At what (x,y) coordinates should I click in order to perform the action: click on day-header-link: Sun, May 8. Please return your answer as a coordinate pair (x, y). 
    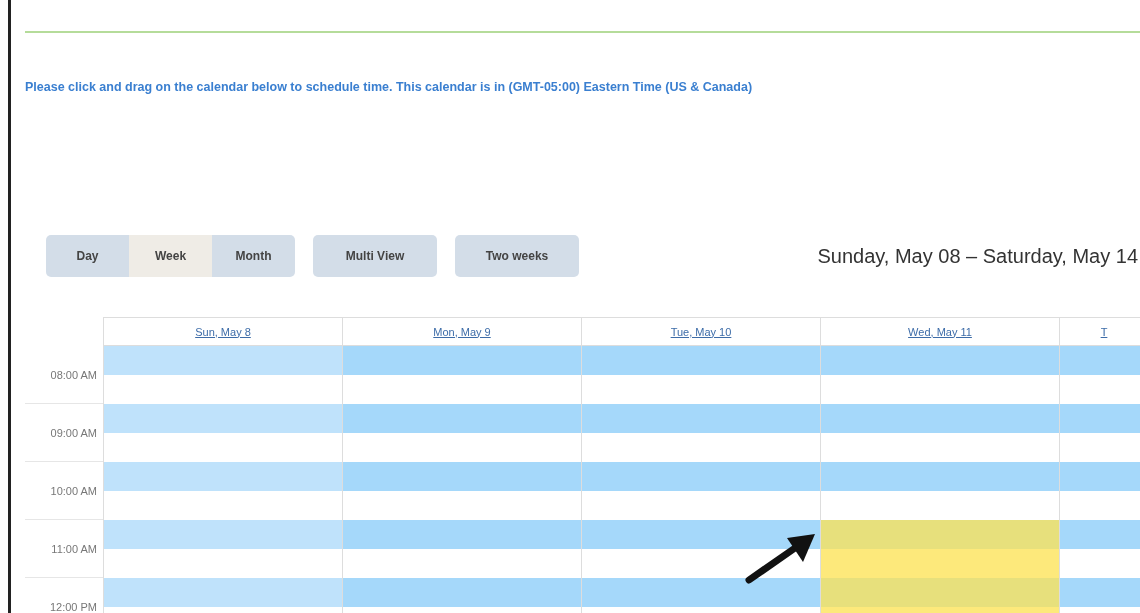
    Looking at the image, I should click on (223, 331).